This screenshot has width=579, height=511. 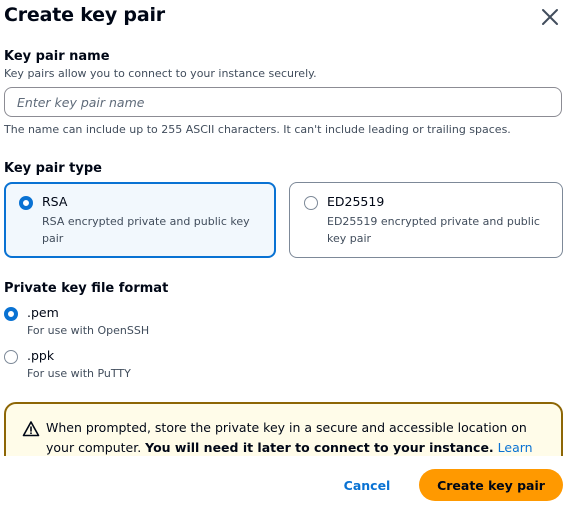 What do you see at coordinates (88, 330) in the screenshot?
I see `pem-description: For use with OpenSSH` at bounding box center [88, 330].